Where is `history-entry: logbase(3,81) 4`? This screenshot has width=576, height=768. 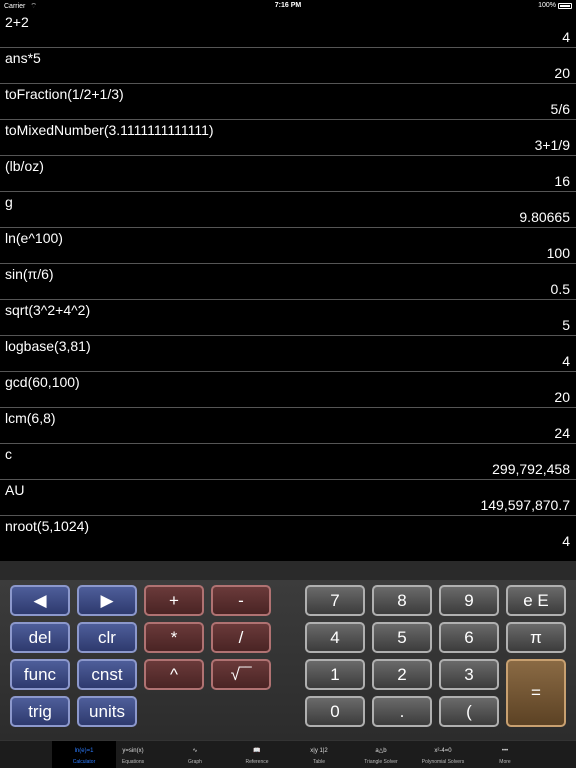 history-entry: logbase(3,81) 4 is located at coordinates (288, 354).